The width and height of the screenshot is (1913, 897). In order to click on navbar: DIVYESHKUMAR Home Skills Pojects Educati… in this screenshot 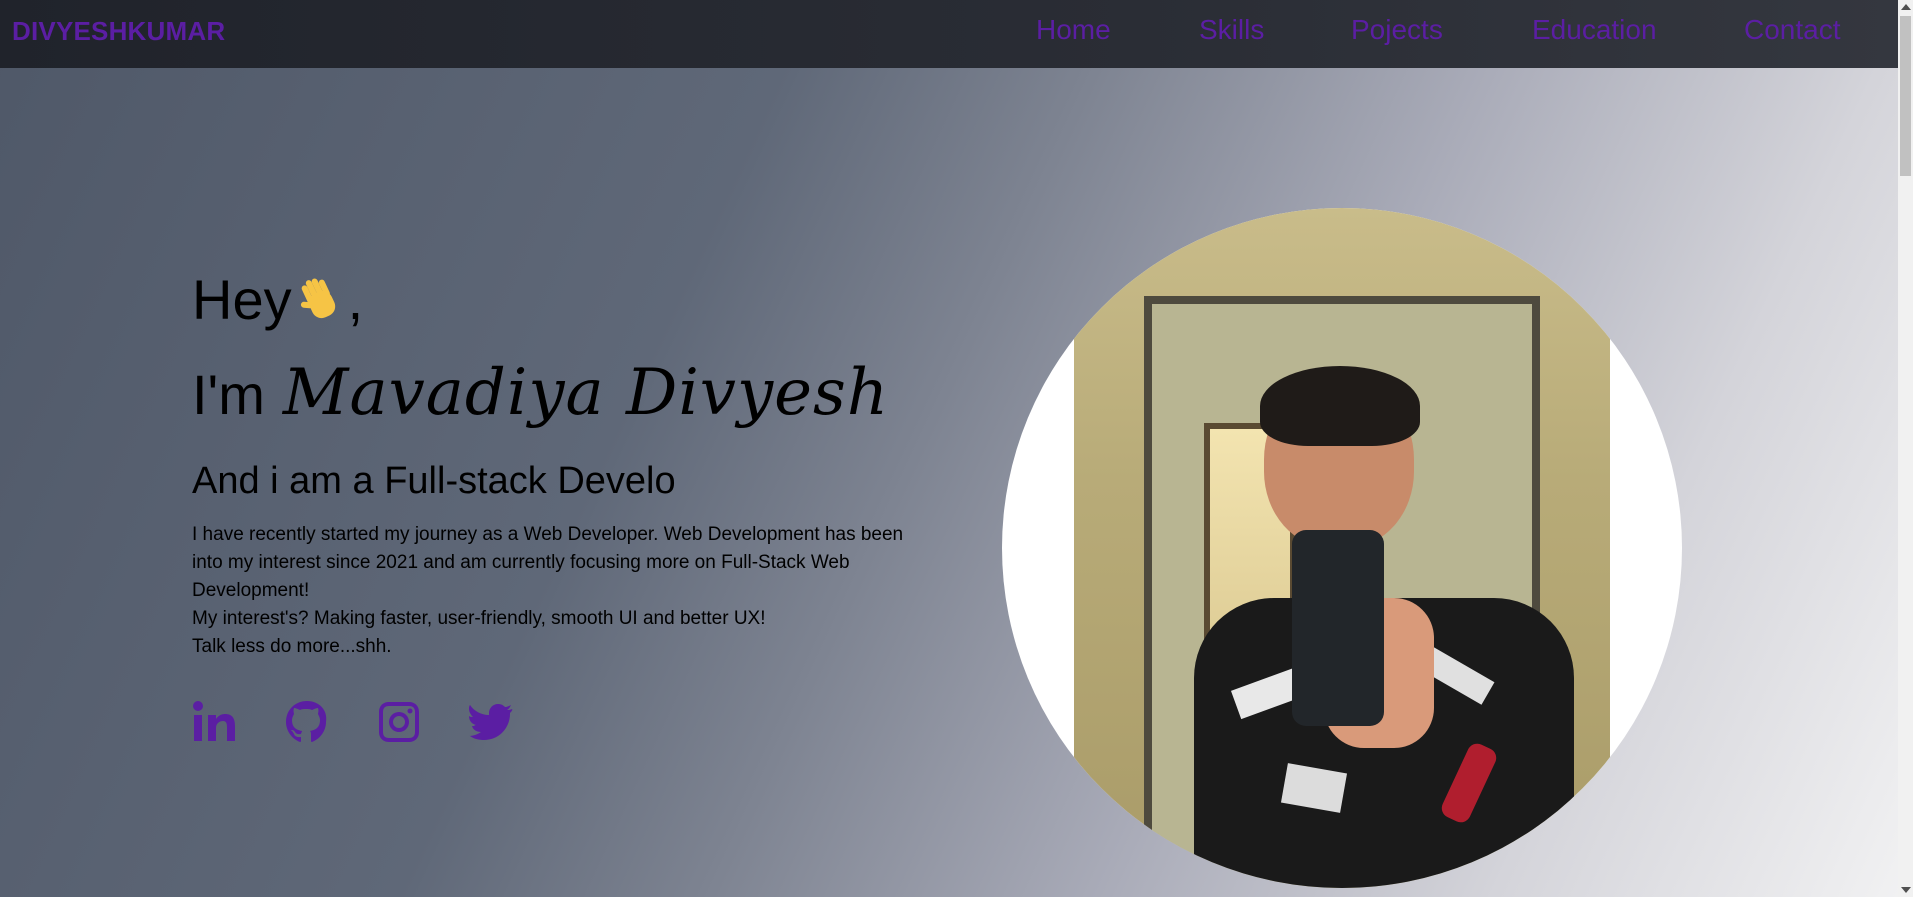, I will do `click(949, 34)`.